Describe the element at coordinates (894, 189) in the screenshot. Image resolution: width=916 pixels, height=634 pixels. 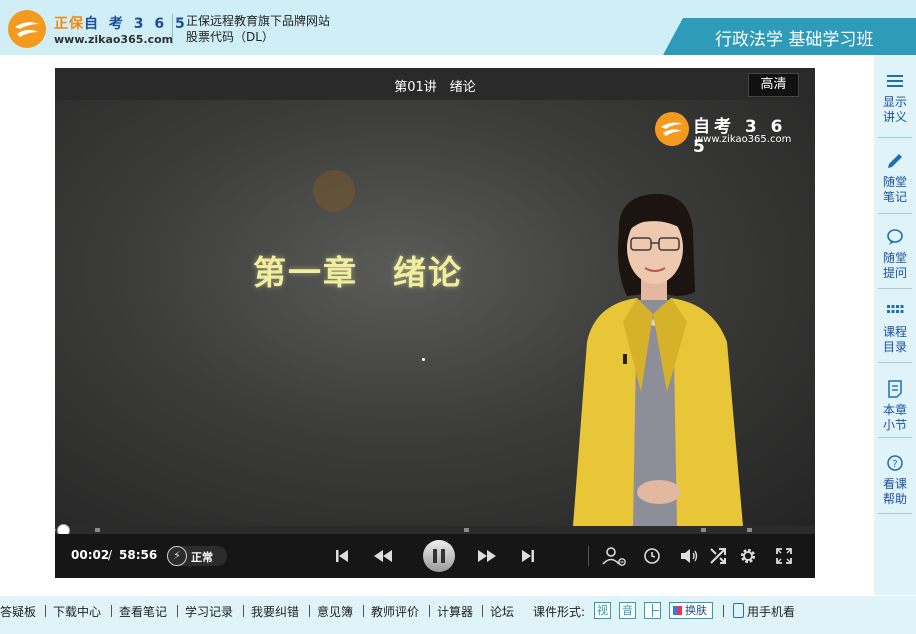
I see `sidebar-item-label: 随堂 笔记` at that location.